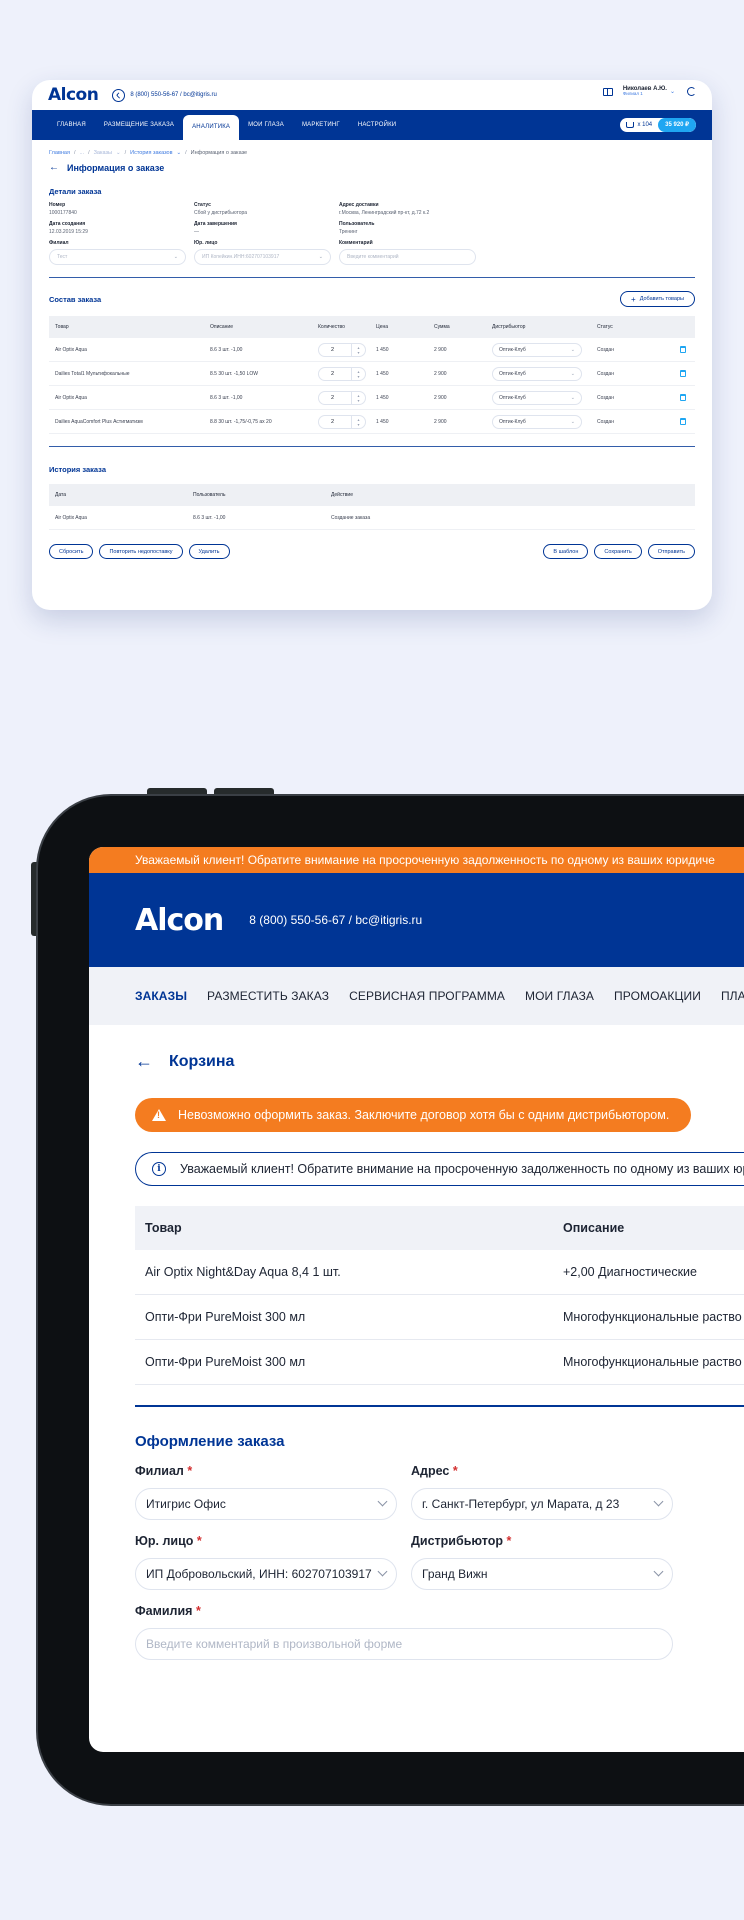 The height and width of the screenshot is (1920, 744). What do you see at coordinates (439, 1406) in the screenshot?
I see `divider` at bounding box center [439, 1406].